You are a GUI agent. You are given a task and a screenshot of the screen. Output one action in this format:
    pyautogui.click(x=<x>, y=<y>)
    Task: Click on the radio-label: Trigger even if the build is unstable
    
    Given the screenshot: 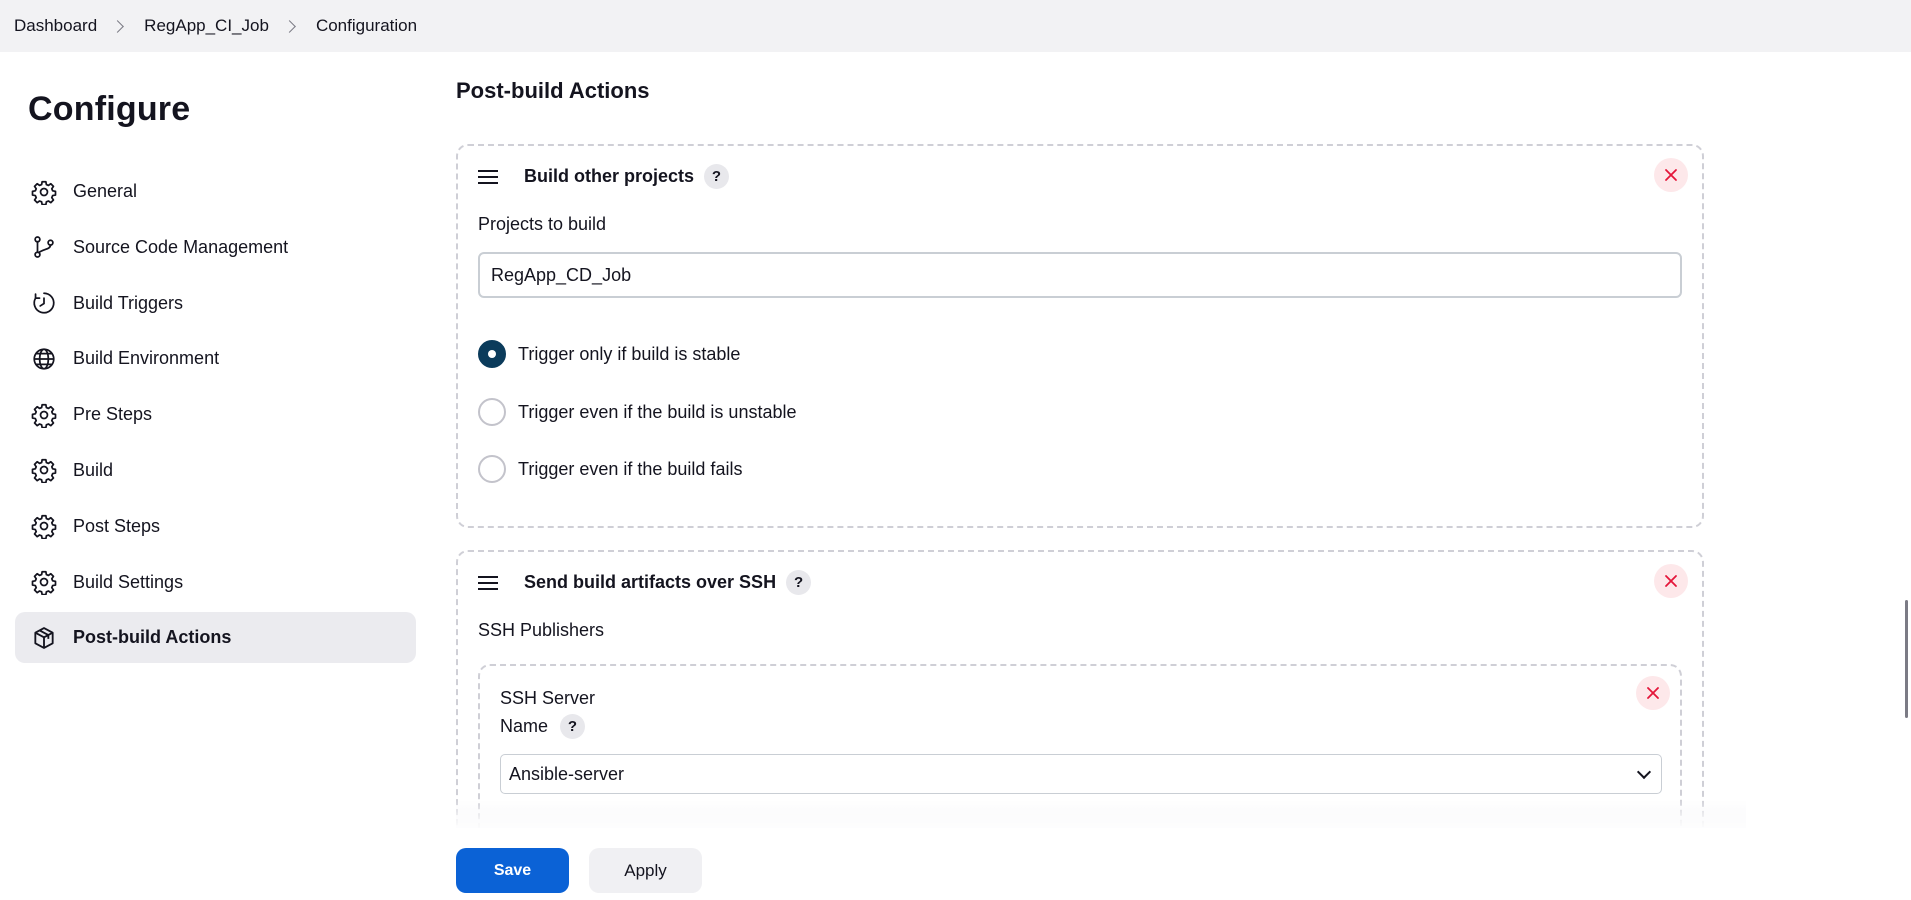 What is the action you would take?
    pyautogui.click(x=657, y=411)
    